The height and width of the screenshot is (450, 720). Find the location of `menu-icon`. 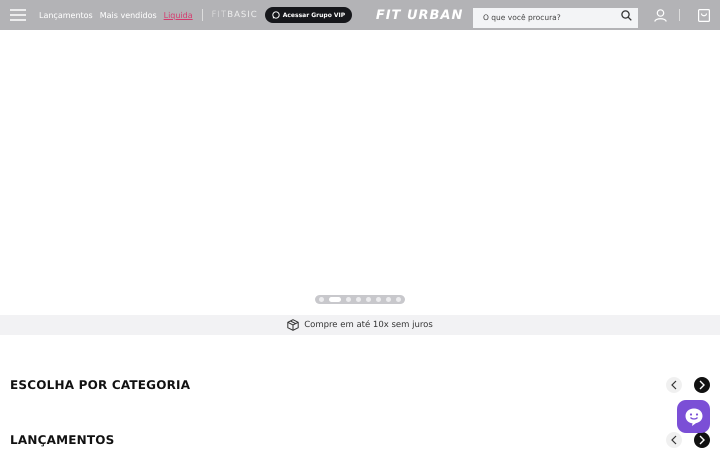

menu-icon is located at coordinates (18, 15).